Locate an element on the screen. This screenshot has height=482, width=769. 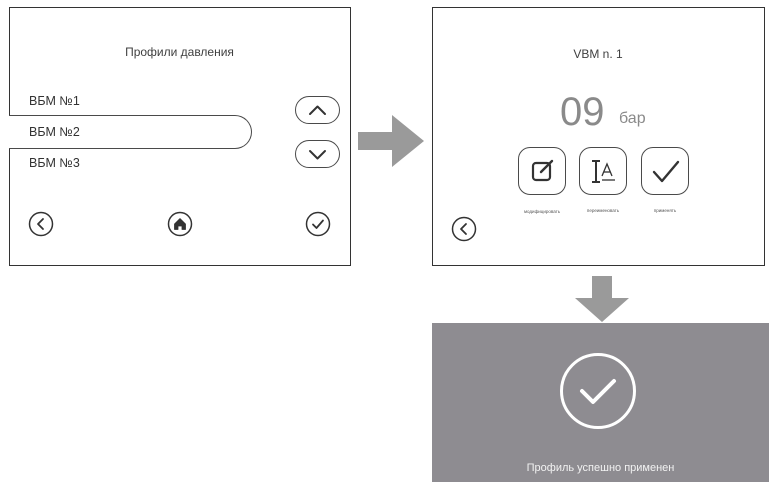
pressure-unit: бар is located at coordinates (632, 118).